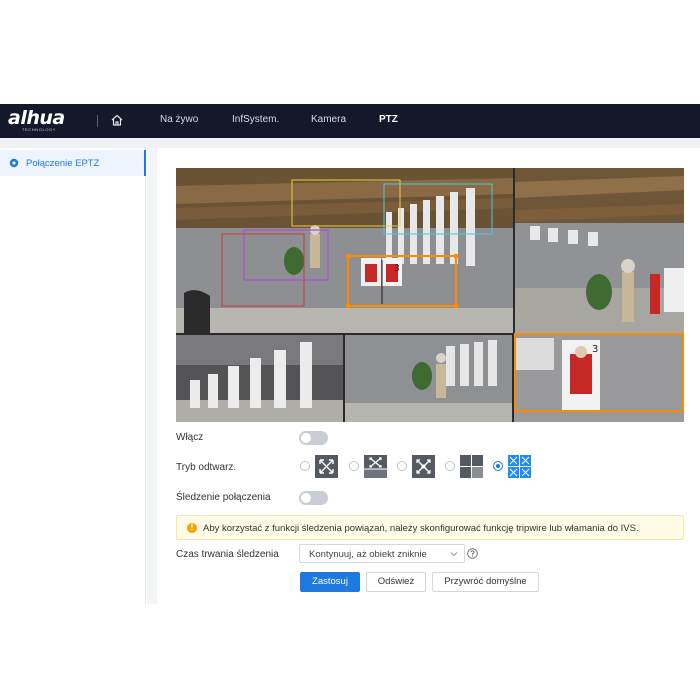  Describe the element at coordinates (326, 466) in the screenshot. I see `fisheye-1p-icon` at that location.